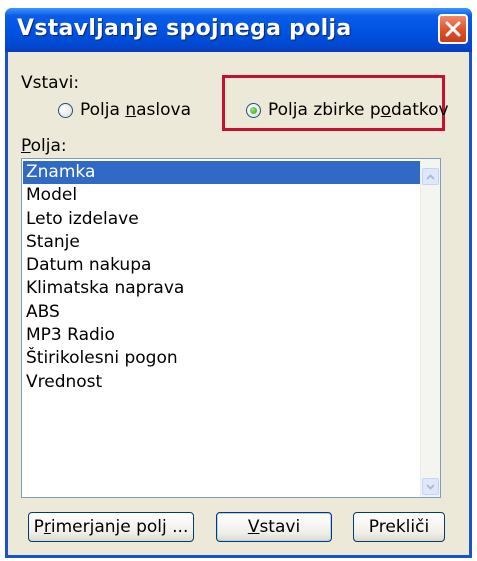 This screenshot has width=477, height=561. Describe the element at coordinates (222, 195) in the screenshot. I see `list-item: Model` at that location.